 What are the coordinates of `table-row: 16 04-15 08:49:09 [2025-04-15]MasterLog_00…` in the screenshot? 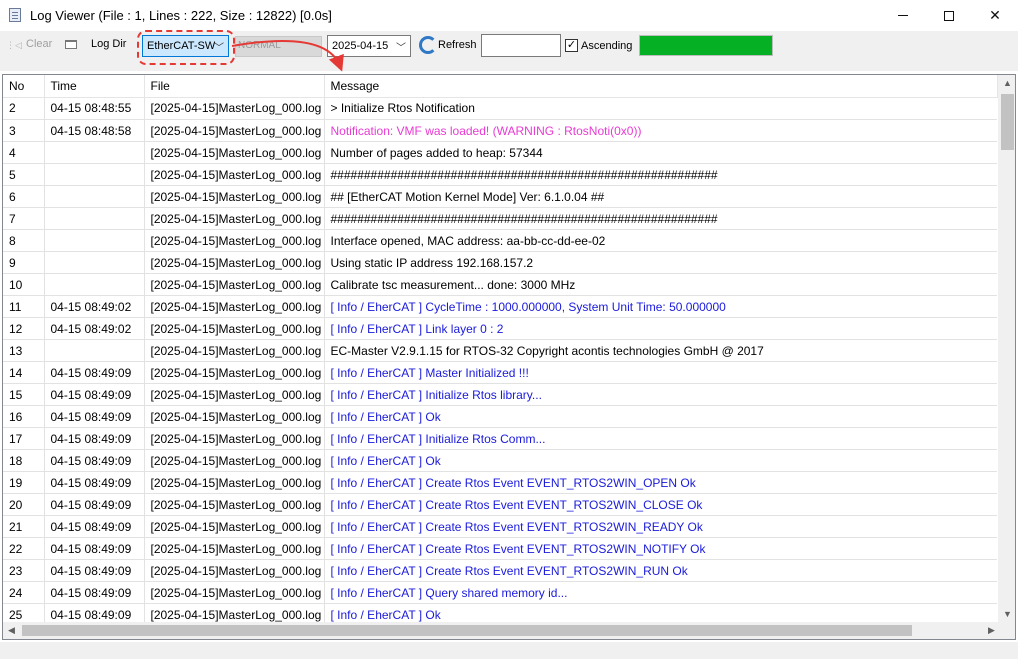 It's located at (500, 416).